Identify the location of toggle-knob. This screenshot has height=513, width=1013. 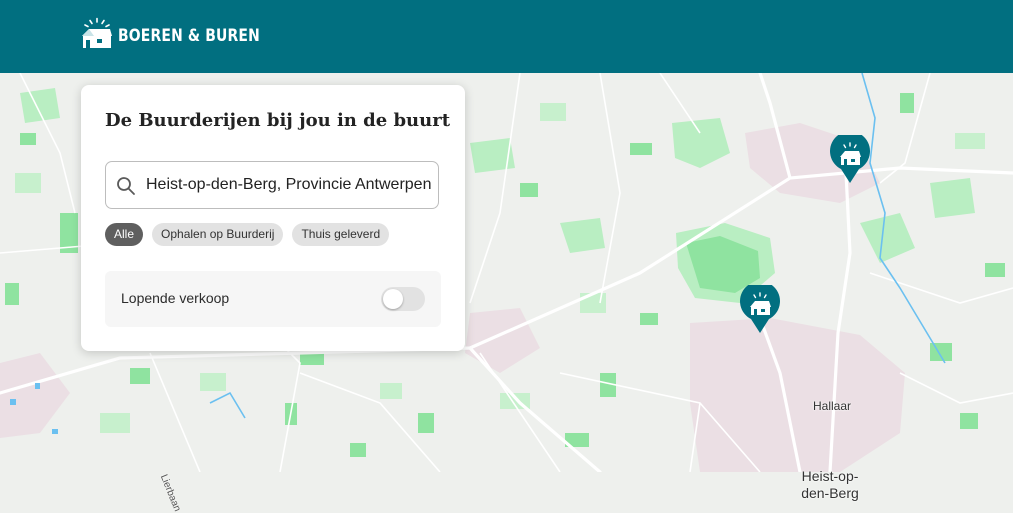
(393, 299).